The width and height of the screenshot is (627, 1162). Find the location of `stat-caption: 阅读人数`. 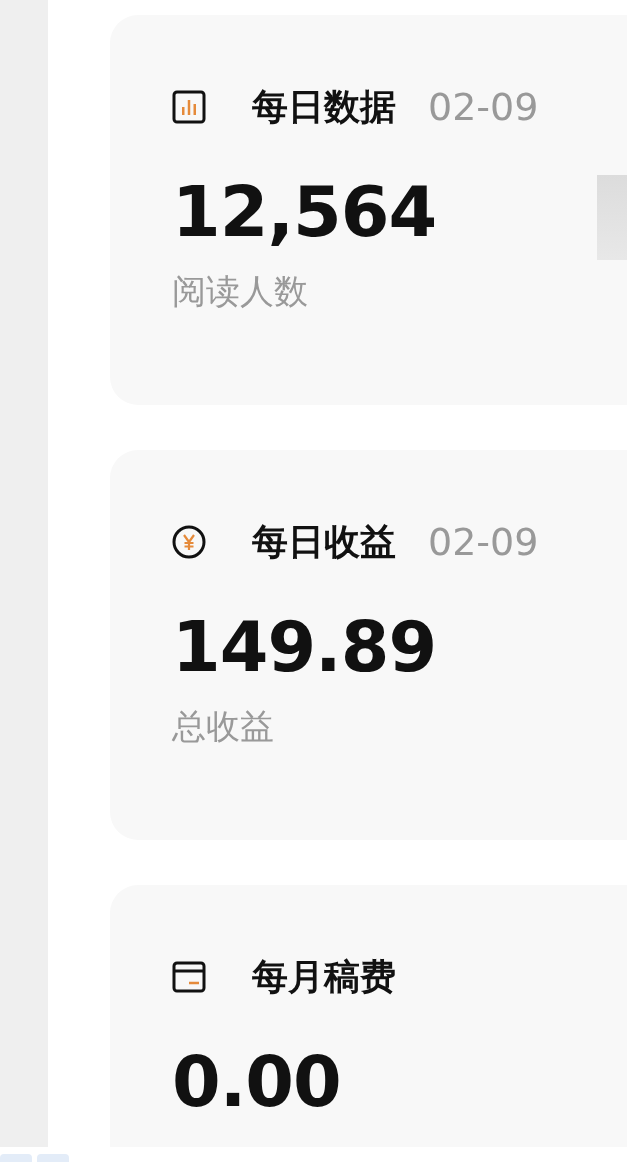

stat-caption: 阅读人数 is located at coordinates (240, 291).